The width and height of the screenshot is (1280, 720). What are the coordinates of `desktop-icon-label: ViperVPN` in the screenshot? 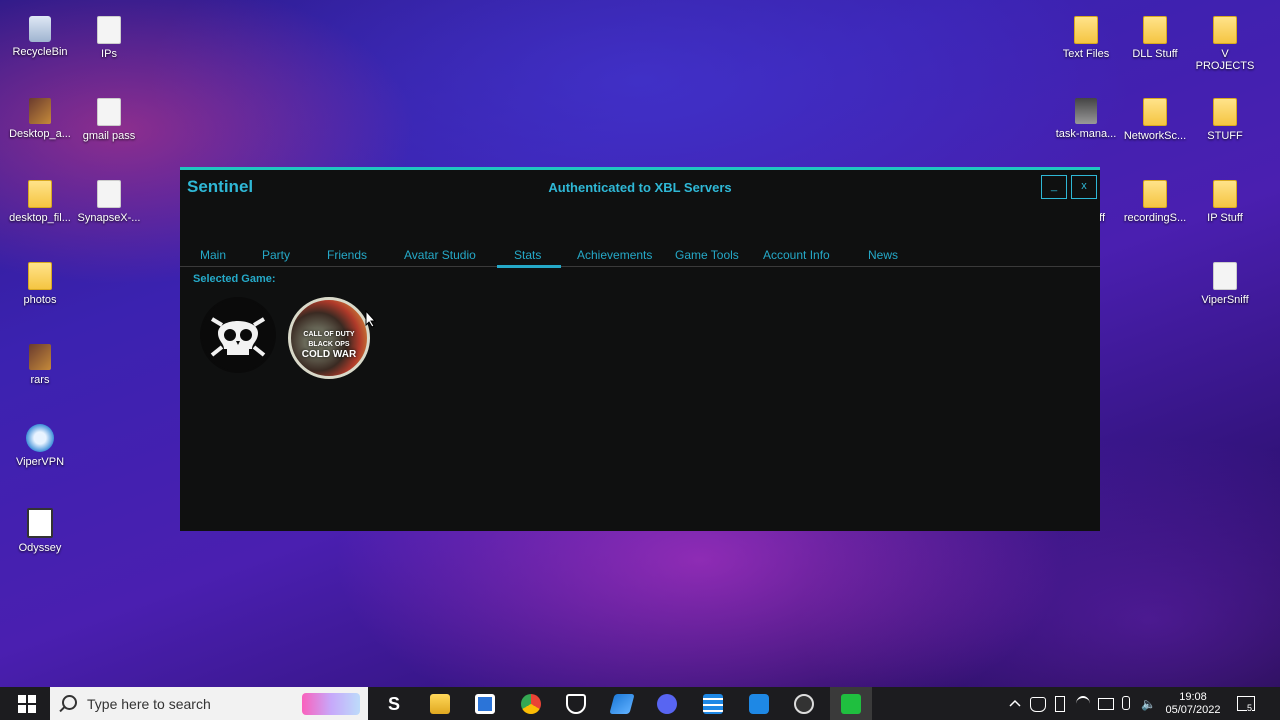 It's located at (40, 462).